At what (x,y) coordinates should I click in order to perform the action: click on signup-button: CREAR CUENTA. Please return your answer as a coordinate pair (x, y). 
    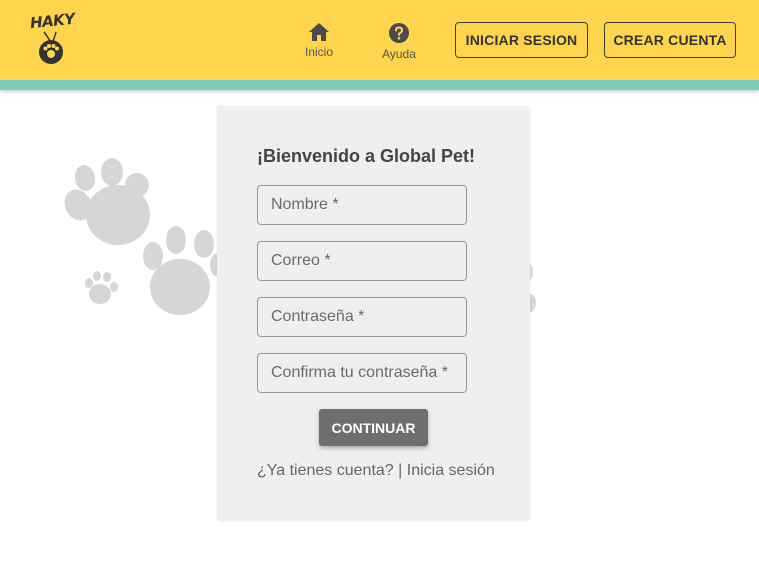
    Looking at the image, I should click on (670, 40).